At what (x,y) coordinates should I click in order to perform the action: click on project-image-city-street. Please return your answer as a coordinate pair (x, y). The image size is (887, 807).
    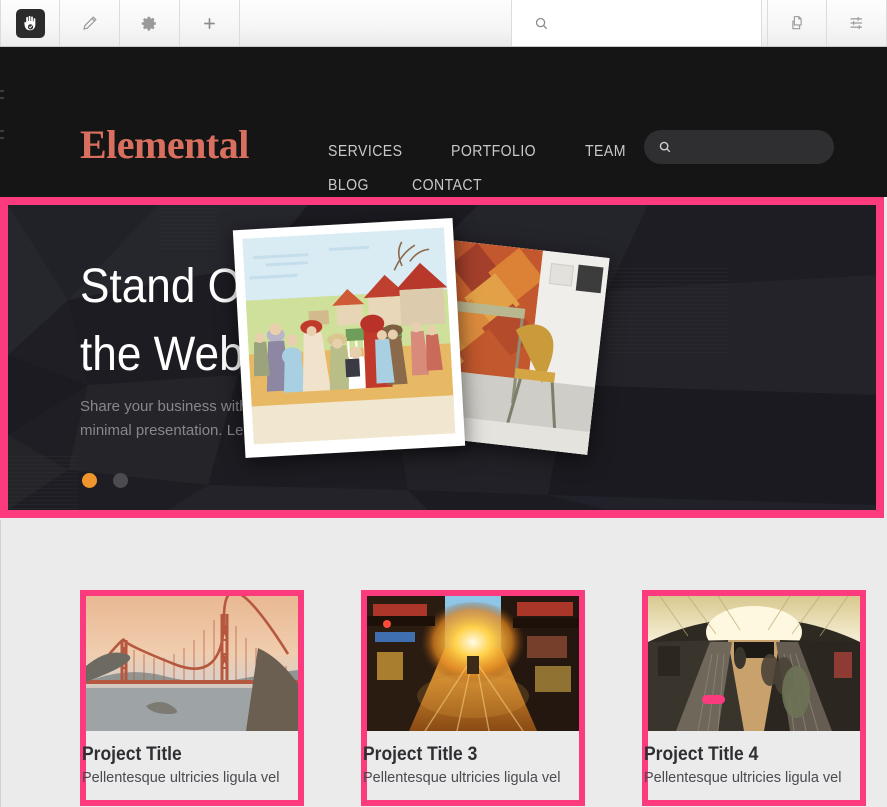
    Looking at the image, I should click on (473, 663).